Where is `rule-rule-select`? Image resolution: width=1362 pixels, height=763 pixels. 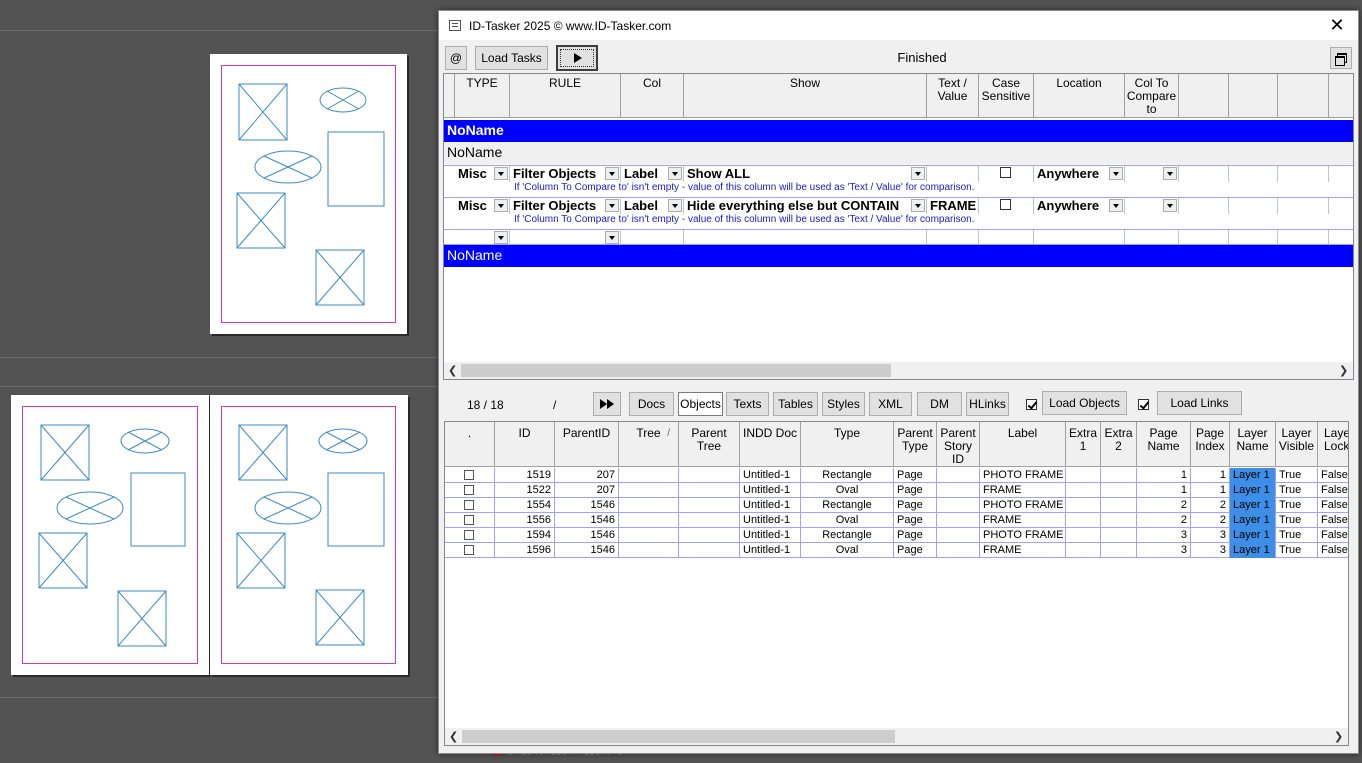 rule-rule-select is located at coordinates (565, 238).